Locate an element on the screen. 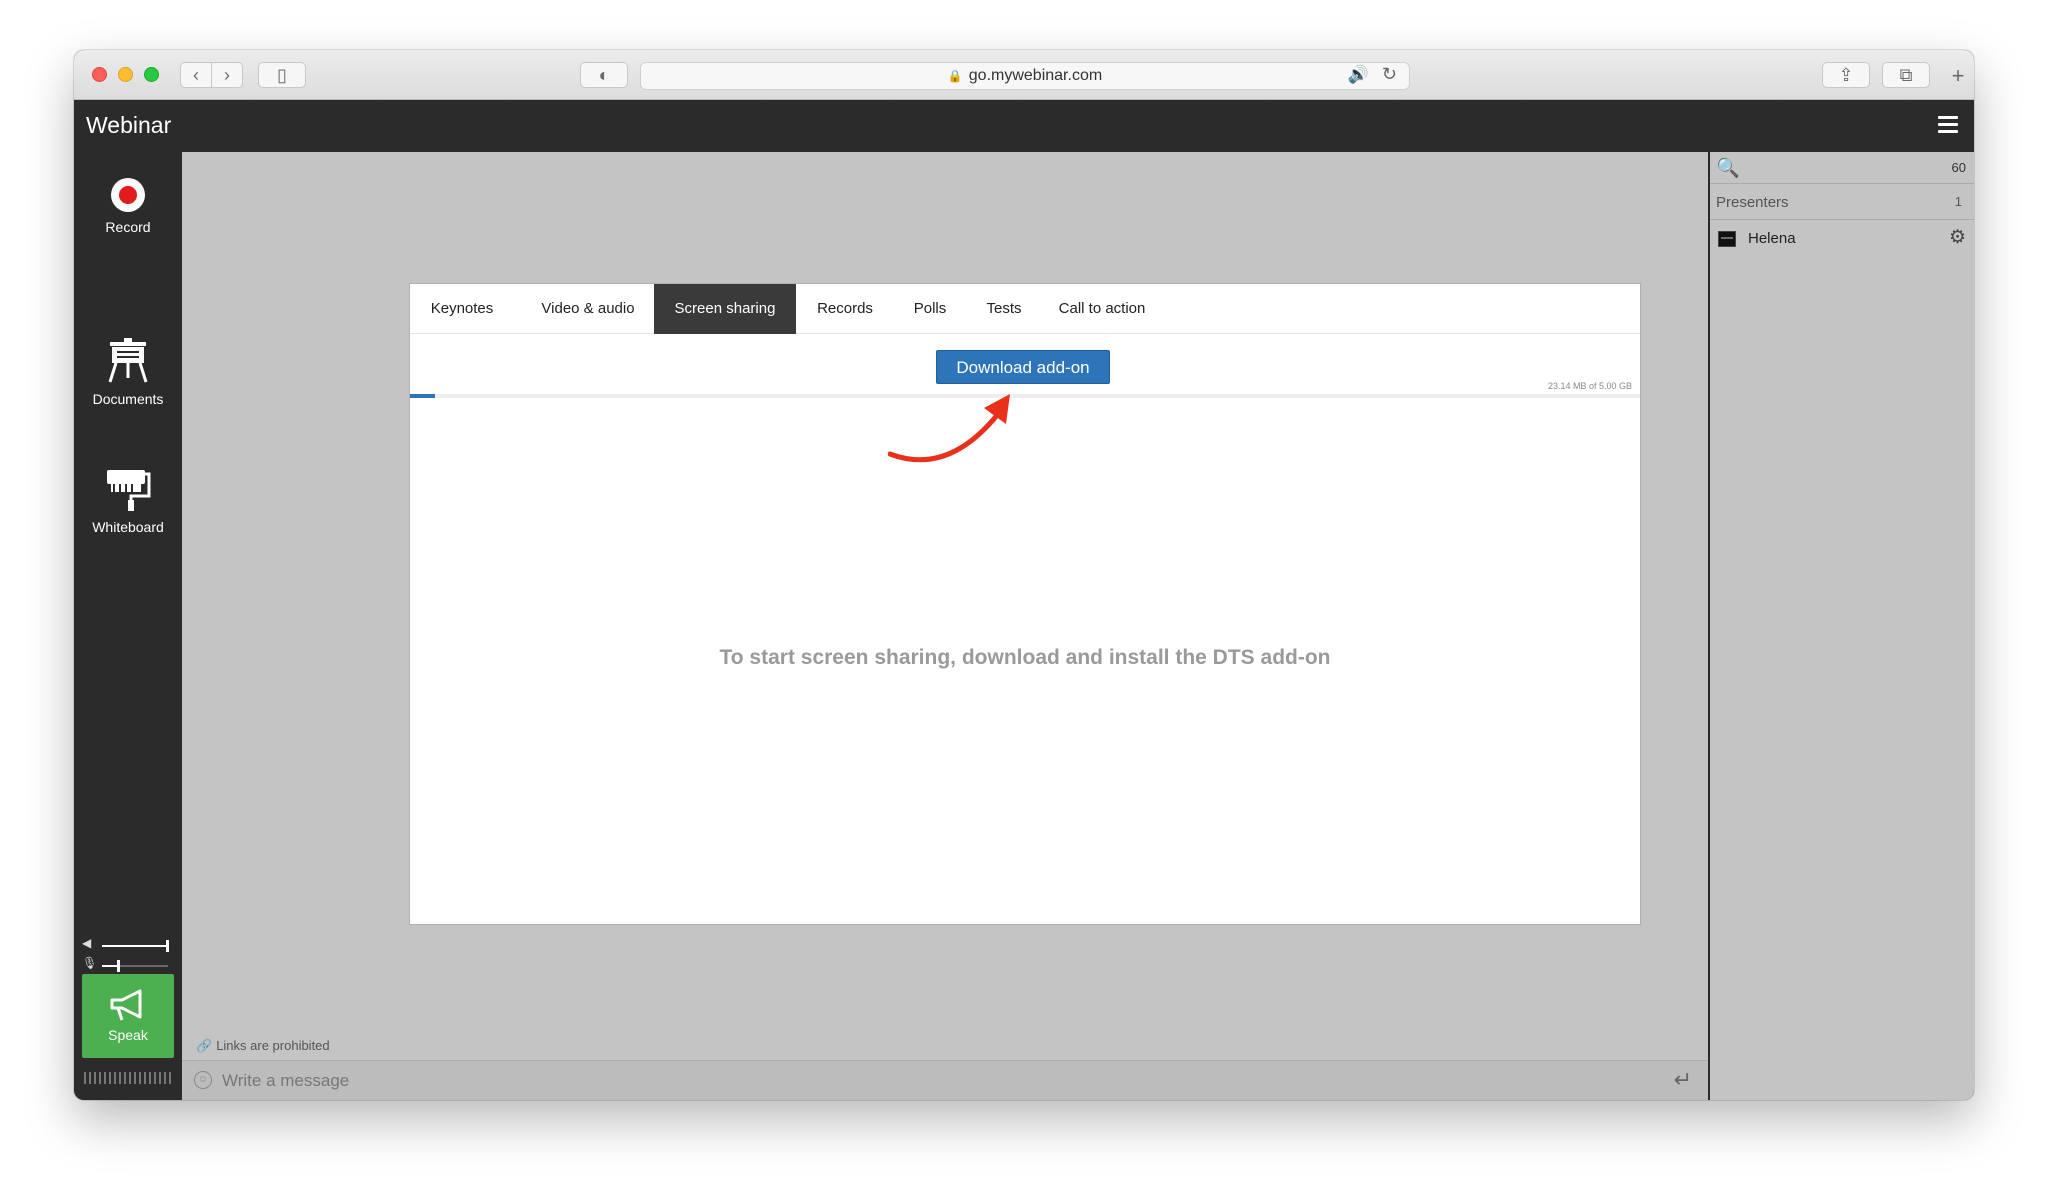  documents-icon is located at coordinates (128, 360).